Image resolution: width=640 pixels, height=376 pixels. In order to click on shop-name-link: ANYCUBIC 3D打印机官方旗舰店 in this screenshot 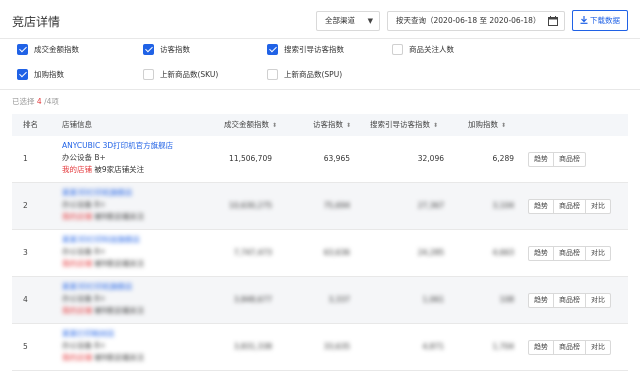, I will do `click(117, 145)`.